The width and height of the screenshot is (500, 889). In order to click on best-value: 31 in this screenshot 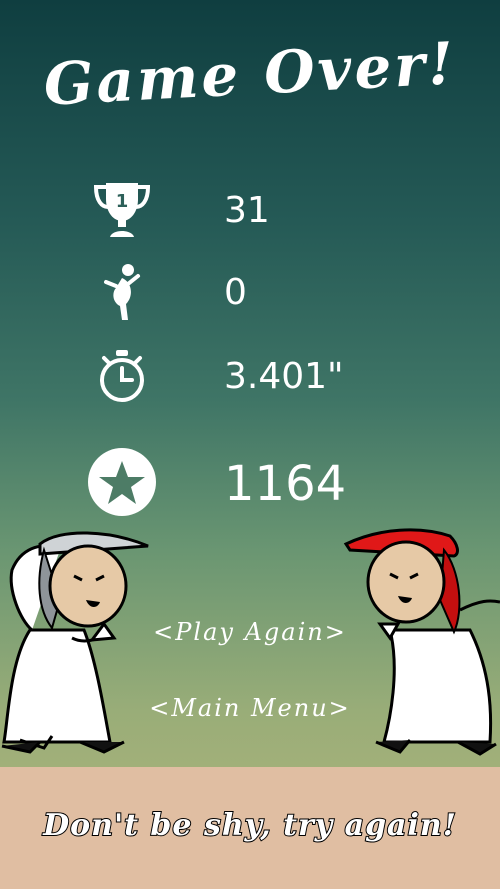, I will do `click(247, 210)`.